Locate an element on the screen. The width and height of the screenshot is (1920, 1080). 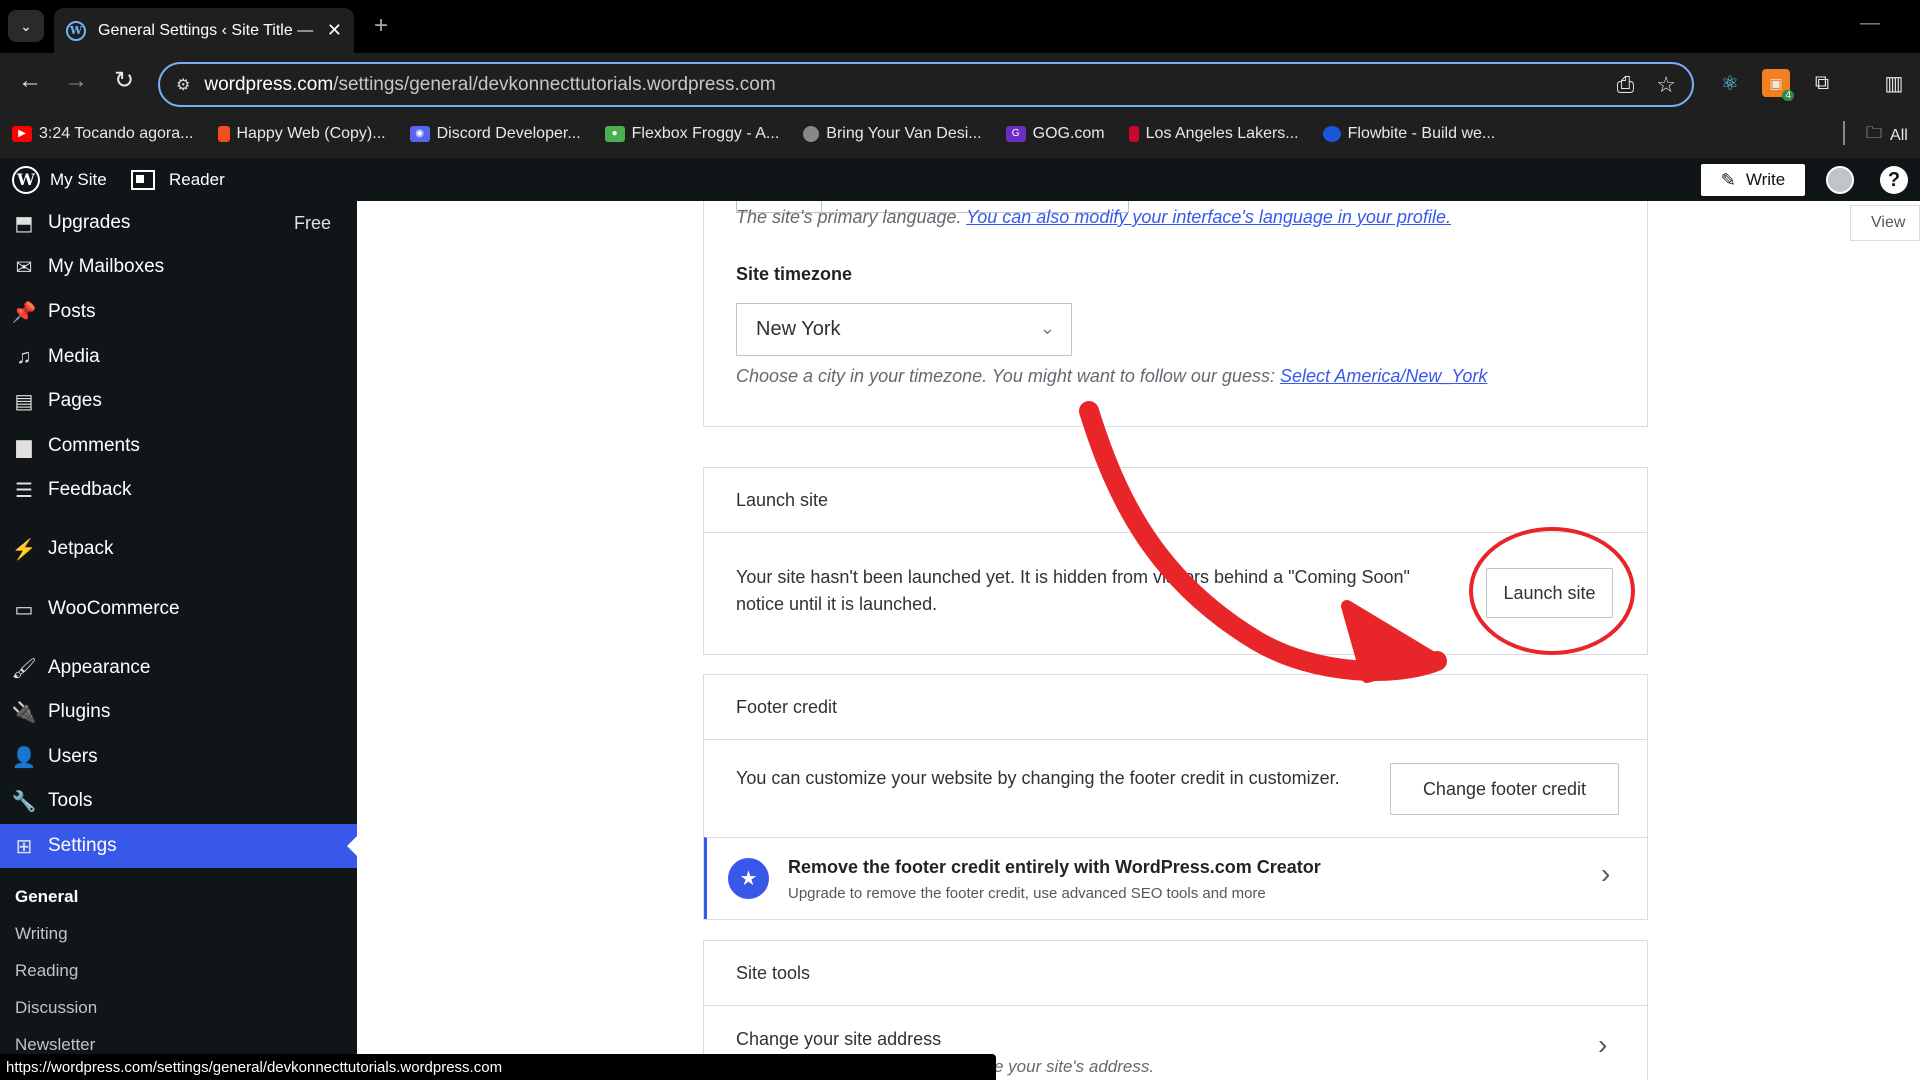
reload-button: ↻ is located at coordinates (124, 81).